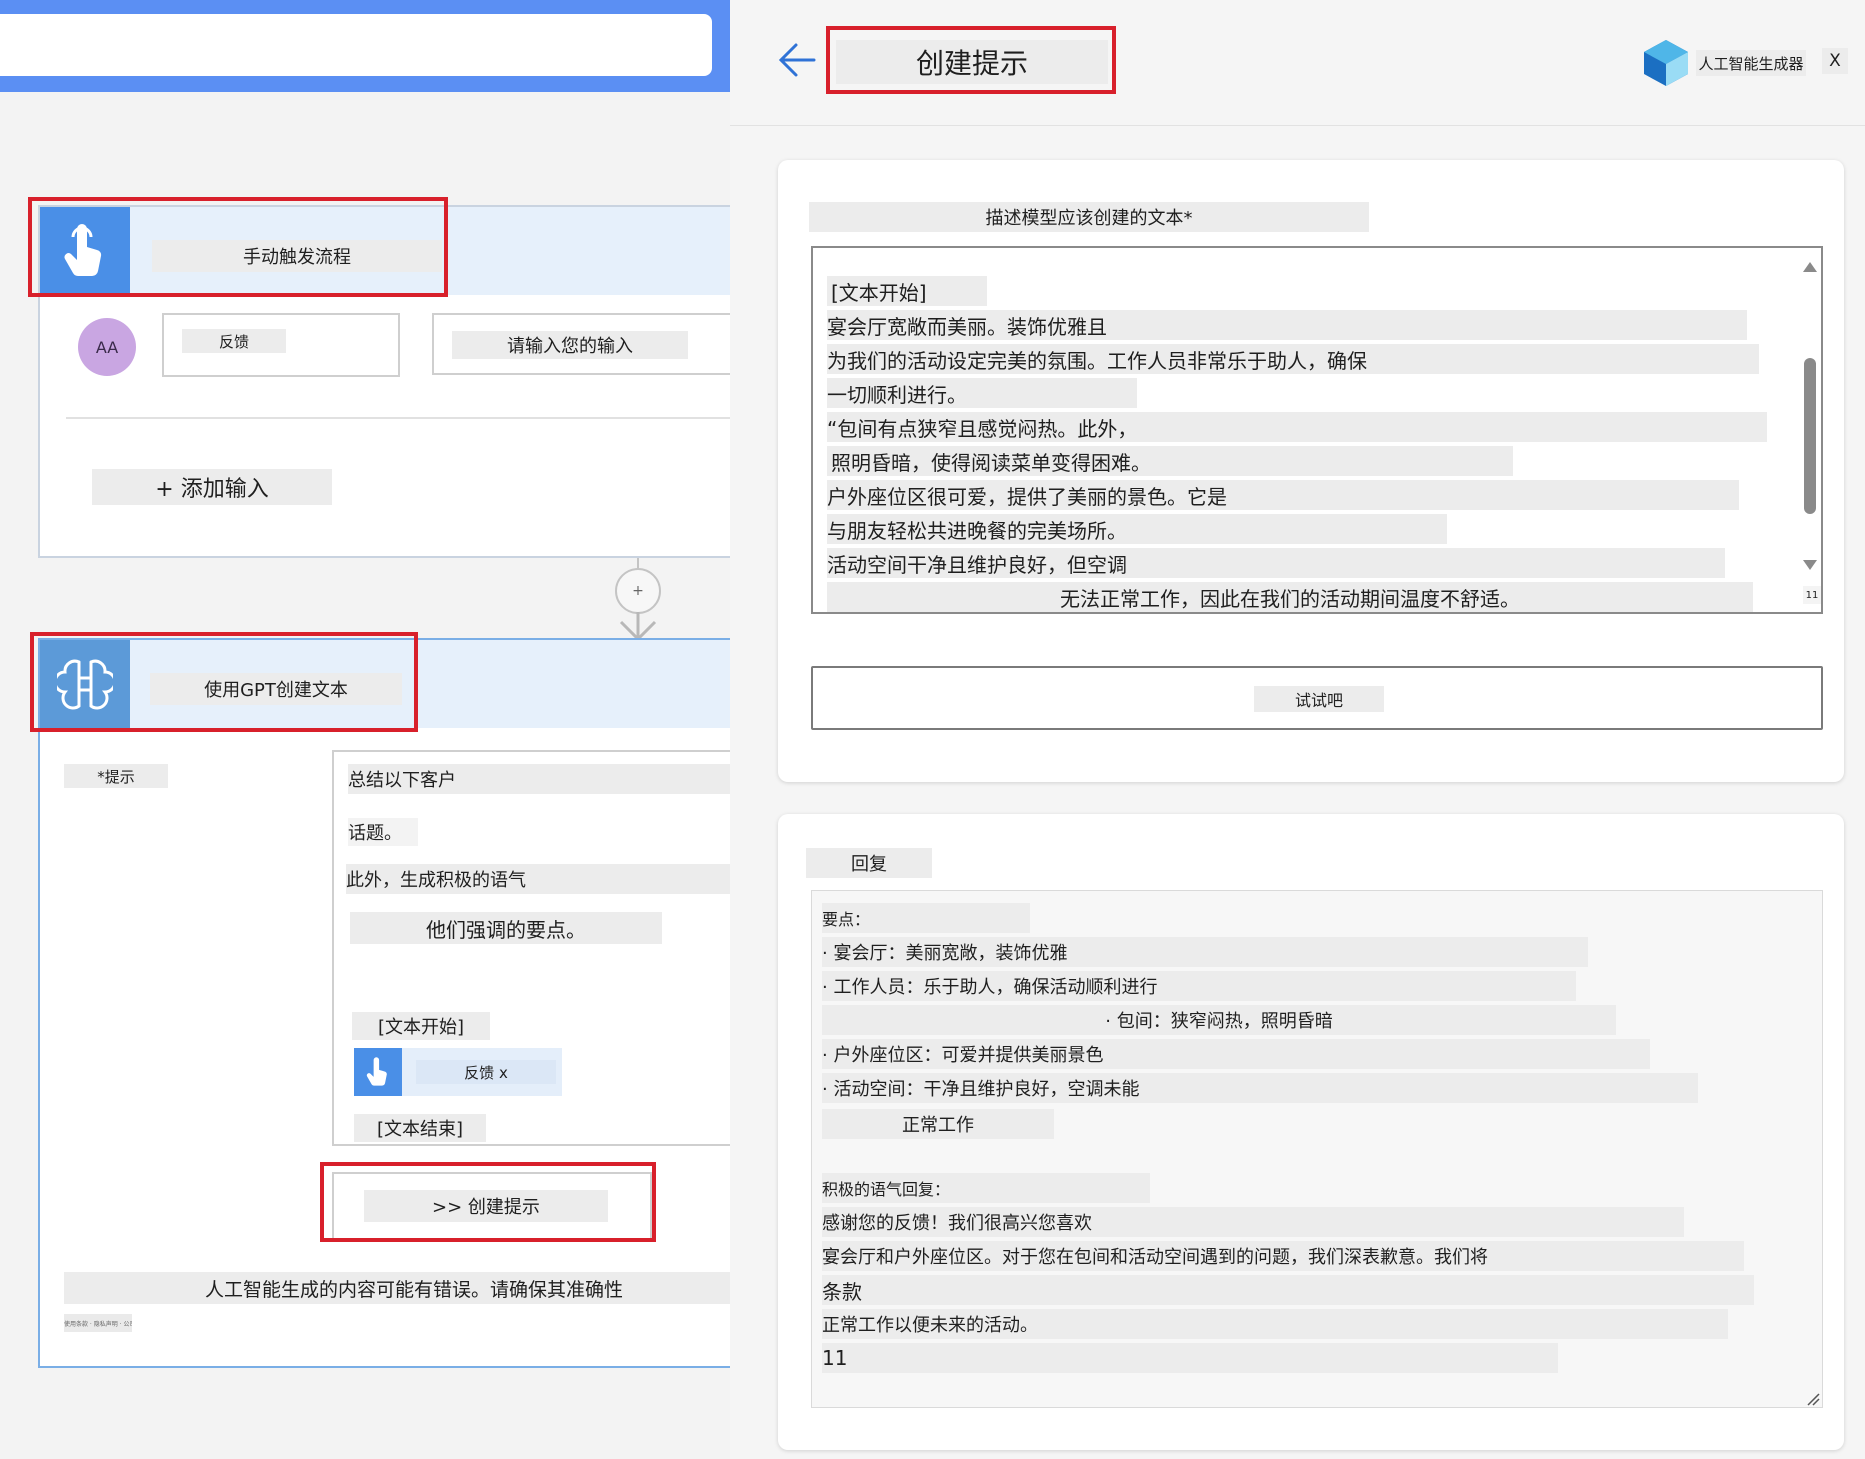 This screenshot has height=1459, width=1865. Describe the element at coordinates (1835, 61) in the screenshot. I see `close-icon: X` at that location.